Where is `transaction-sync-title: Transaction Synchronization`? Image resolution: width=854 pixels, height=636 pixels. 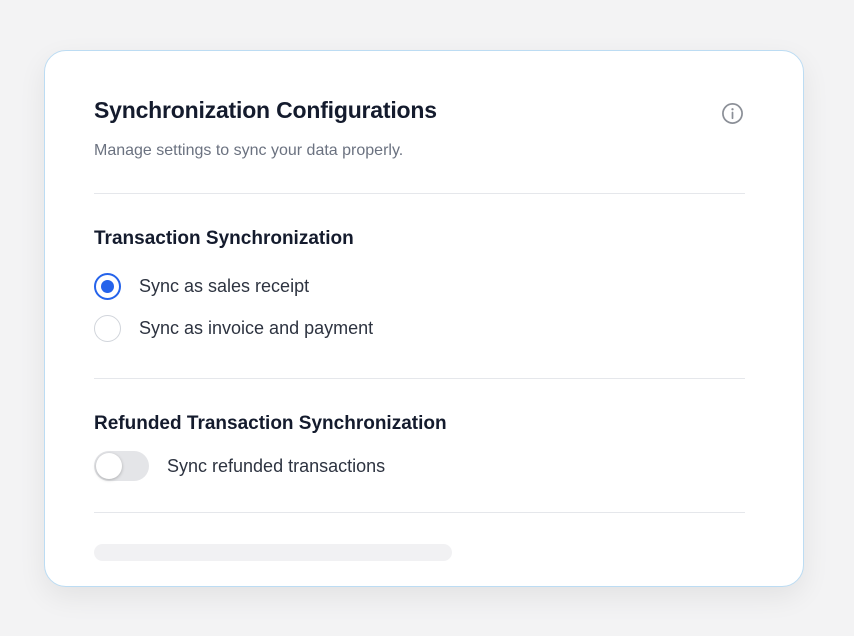 transaction-sync-title: Transaction Synchronization is located at coordinates (224, 238).